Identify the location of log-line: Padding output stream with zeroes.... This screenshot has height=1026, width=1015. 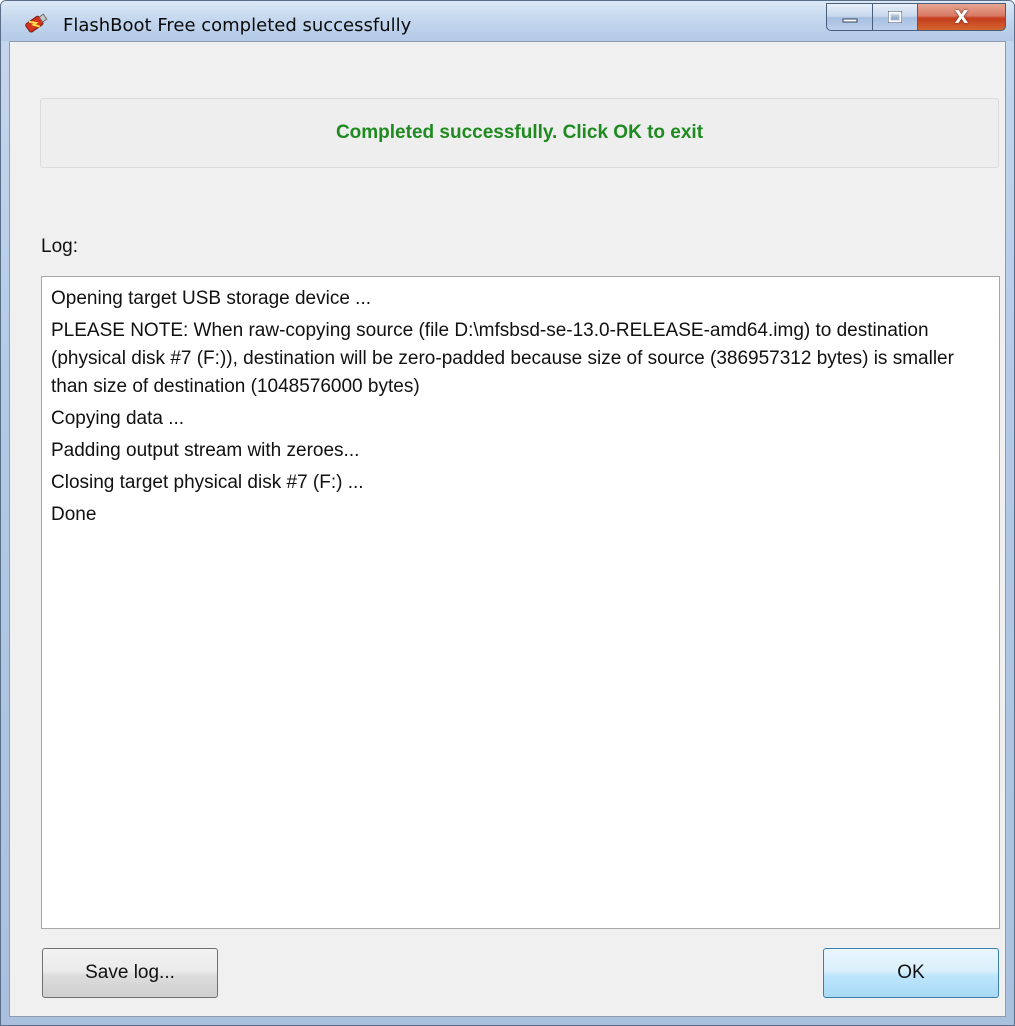
(205, 450).